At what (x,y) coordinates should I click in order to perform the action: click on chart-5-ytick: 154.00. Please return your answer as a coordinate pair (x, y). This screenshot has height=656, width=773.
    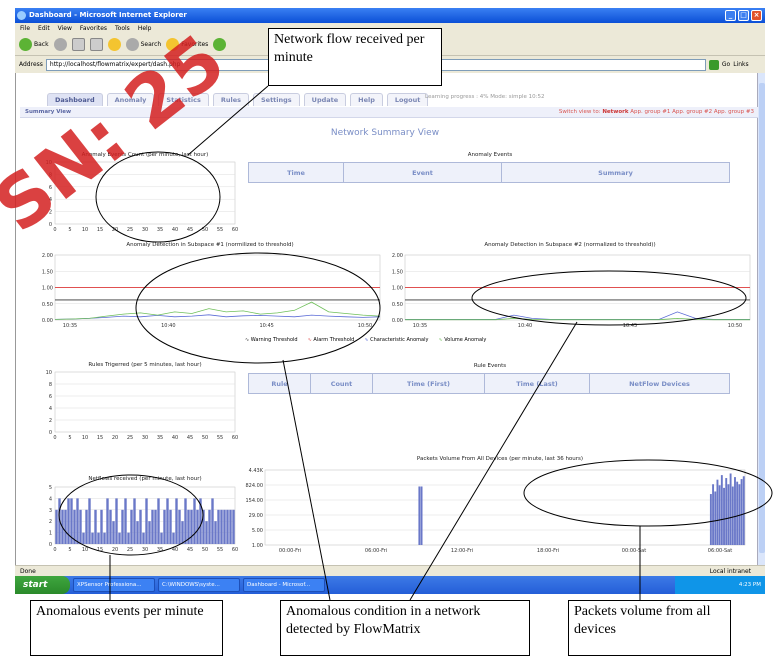
    Looking at the image, I should click on (255, 501).